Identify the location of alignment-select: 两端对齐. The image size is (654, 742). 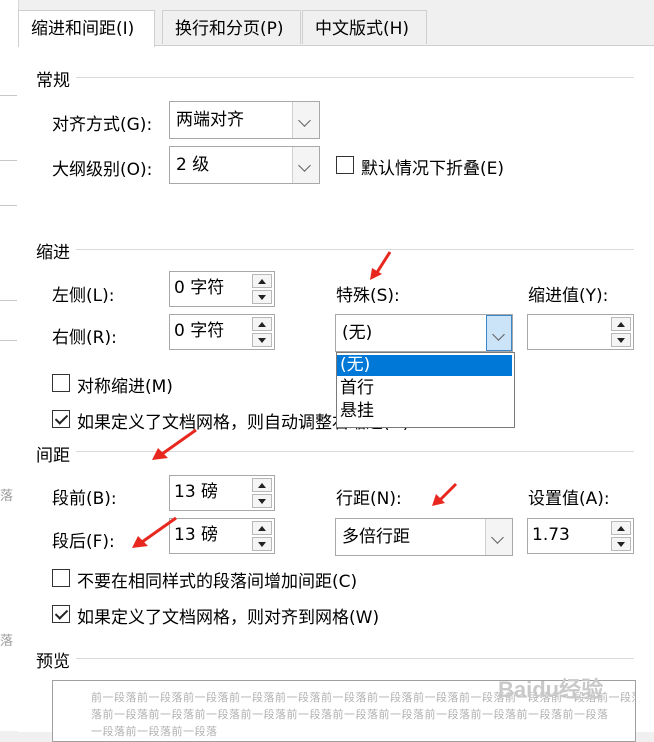
(244, 120).